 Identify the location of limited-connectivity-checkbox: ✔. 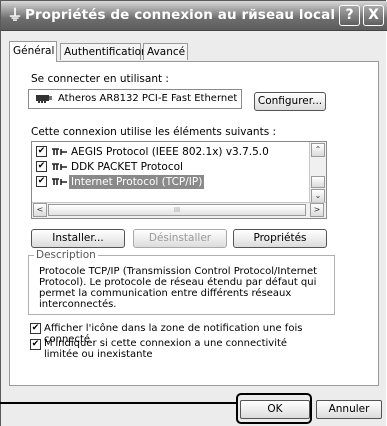
(35, 344).